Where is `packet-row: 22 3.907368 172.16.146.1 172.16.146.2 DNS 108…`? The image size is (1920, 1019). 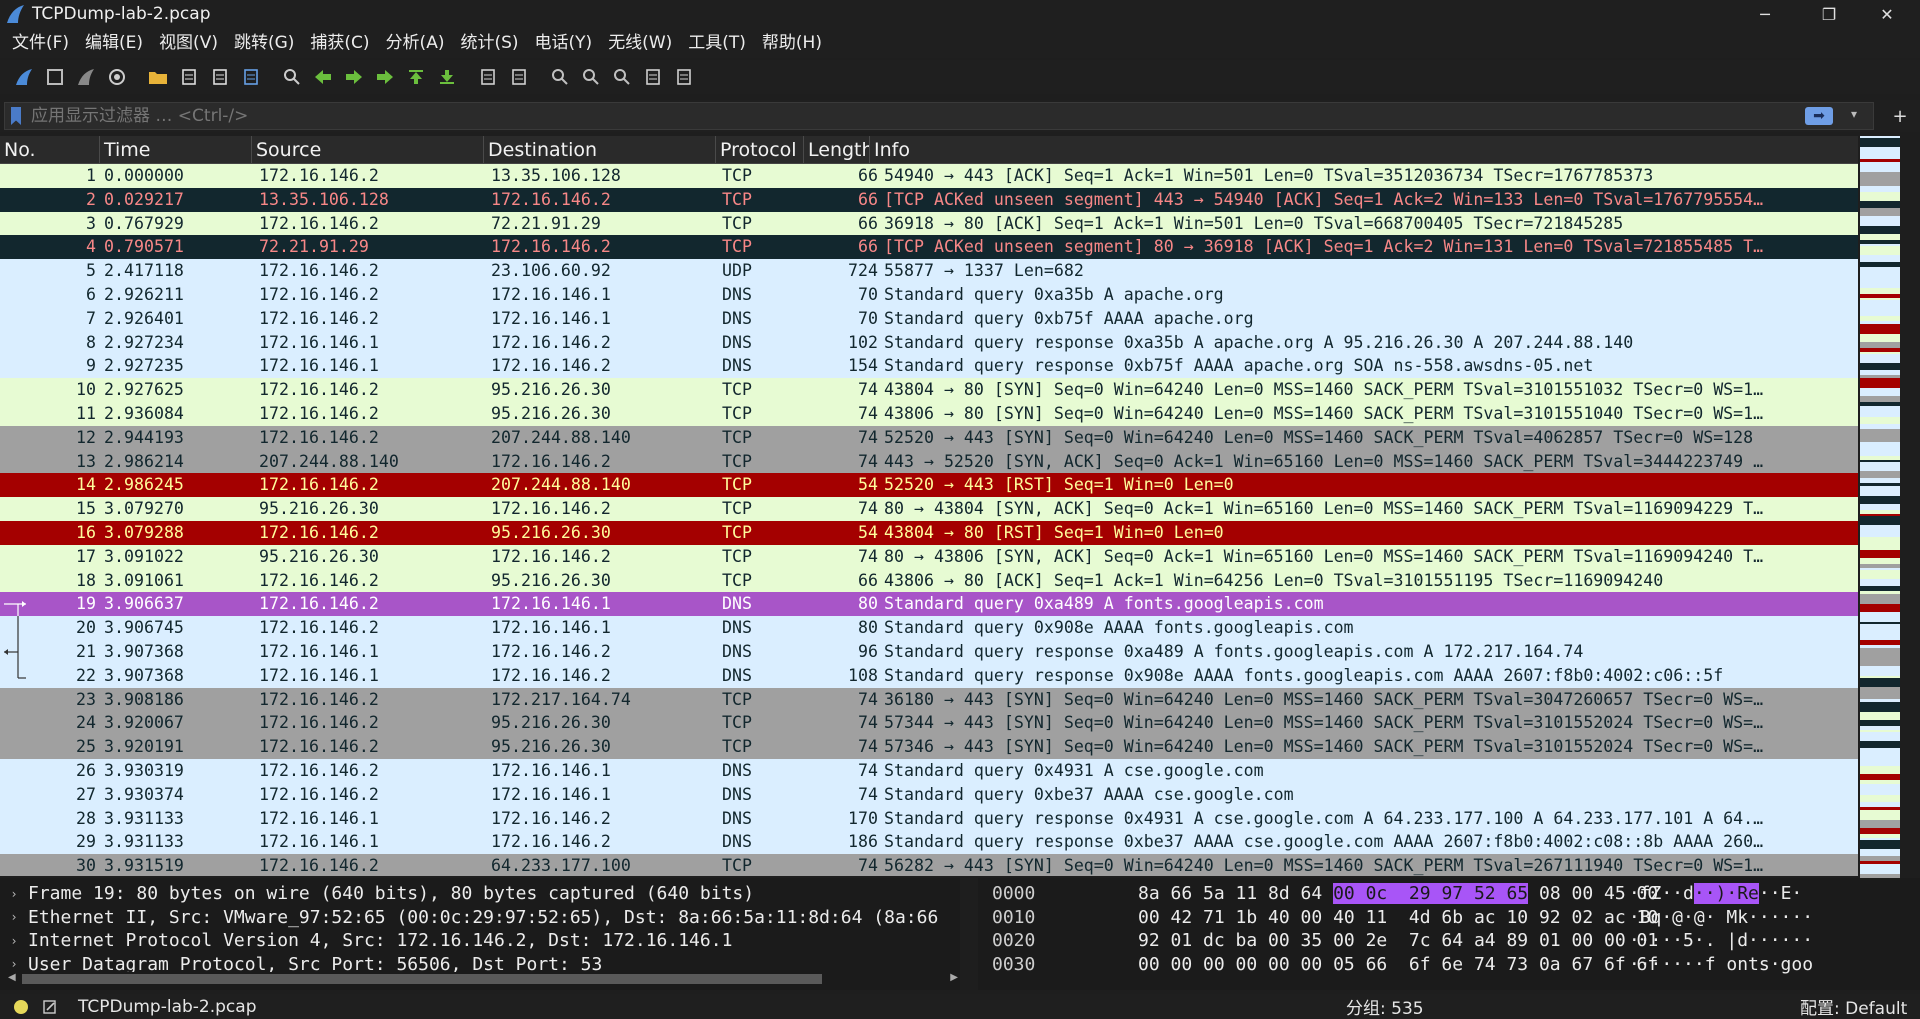
packet-row: 22 3.907368 172.16.146.1 172.16.146.2 DNS 108… is located at coordinates (929, 675).